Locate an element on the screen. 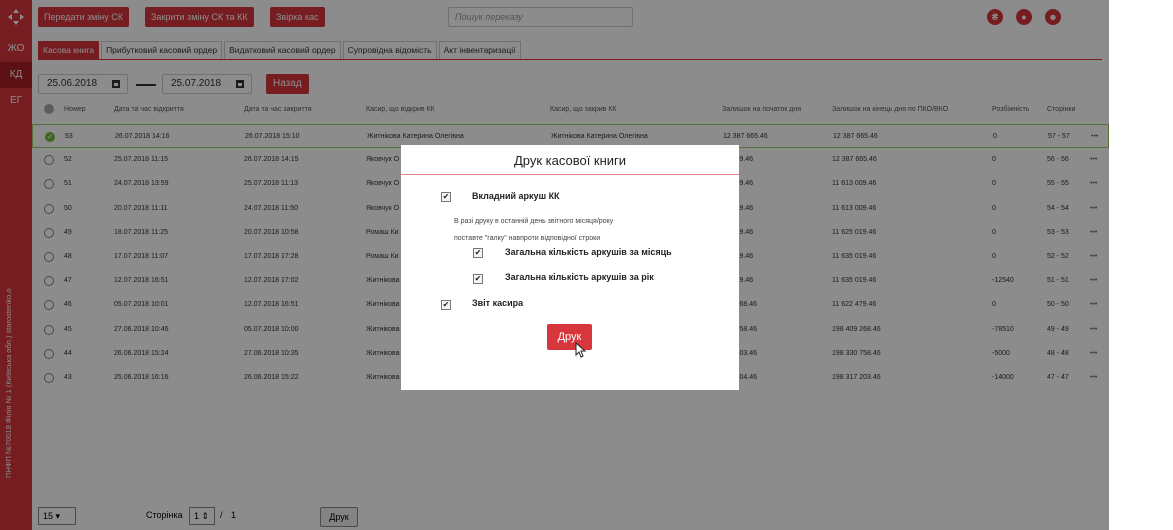  insert-sheet-label: Вкладний аркуш КК is located at coordinates (516, 196).